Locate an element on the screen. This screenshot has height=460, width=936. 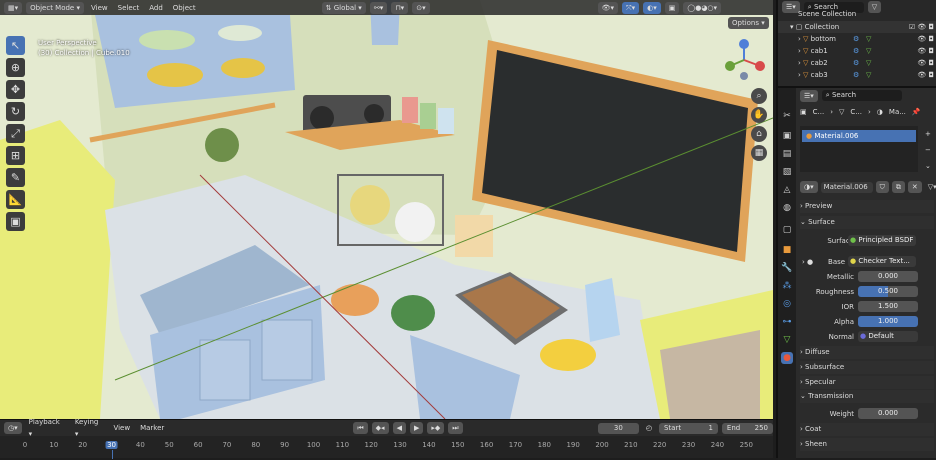
outliner-item-cab3: › ▽ cab3 ⚙ ▽ 👁 ◘ is located at coordinates (857, 75).